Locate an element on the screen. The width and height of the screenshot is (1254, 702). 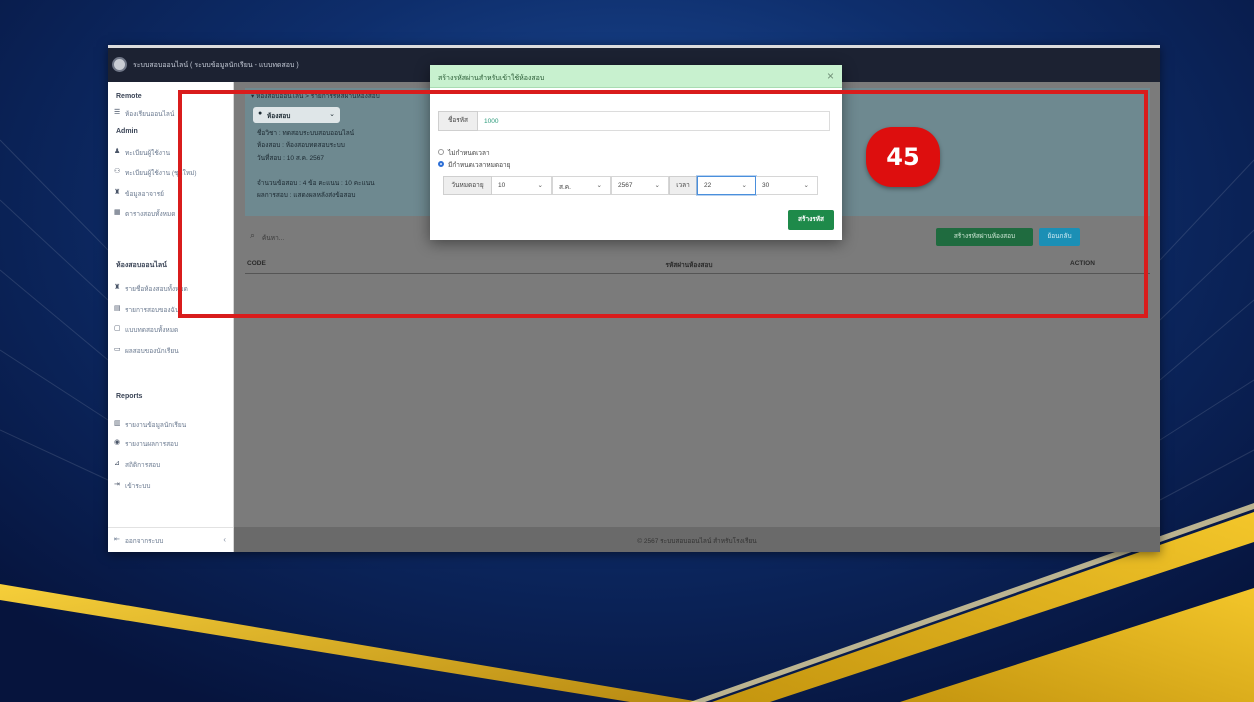
breadcrumb: ▾ ห้องสอบออนไลน์ > รายการรหัสผ่านห้องสอบ is located at coordinates (315, 96).